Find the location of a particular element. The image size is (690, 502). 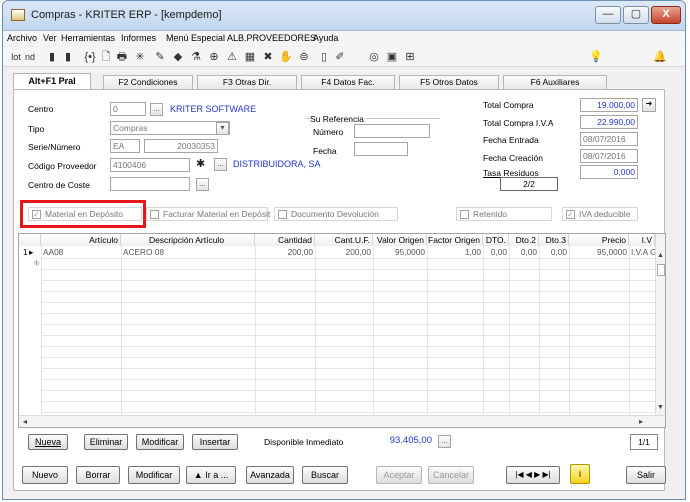

horizontal-scrollbar: ◂ ▸ is located at coordinates (342, 421).